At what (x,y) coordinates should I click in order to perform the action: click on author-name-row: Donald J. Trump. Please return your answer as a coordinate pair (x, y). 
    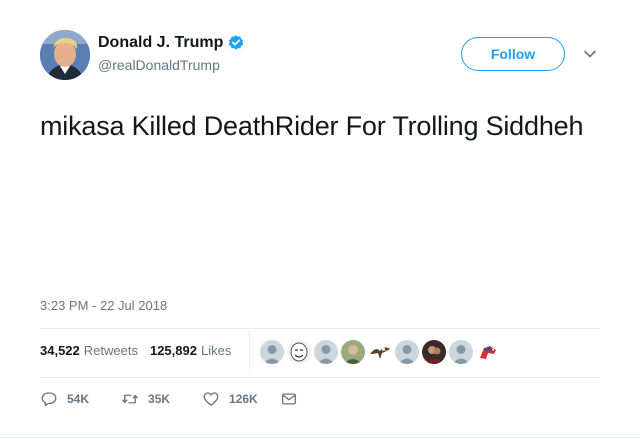
    Looking at the image, I should click on (171, 43).